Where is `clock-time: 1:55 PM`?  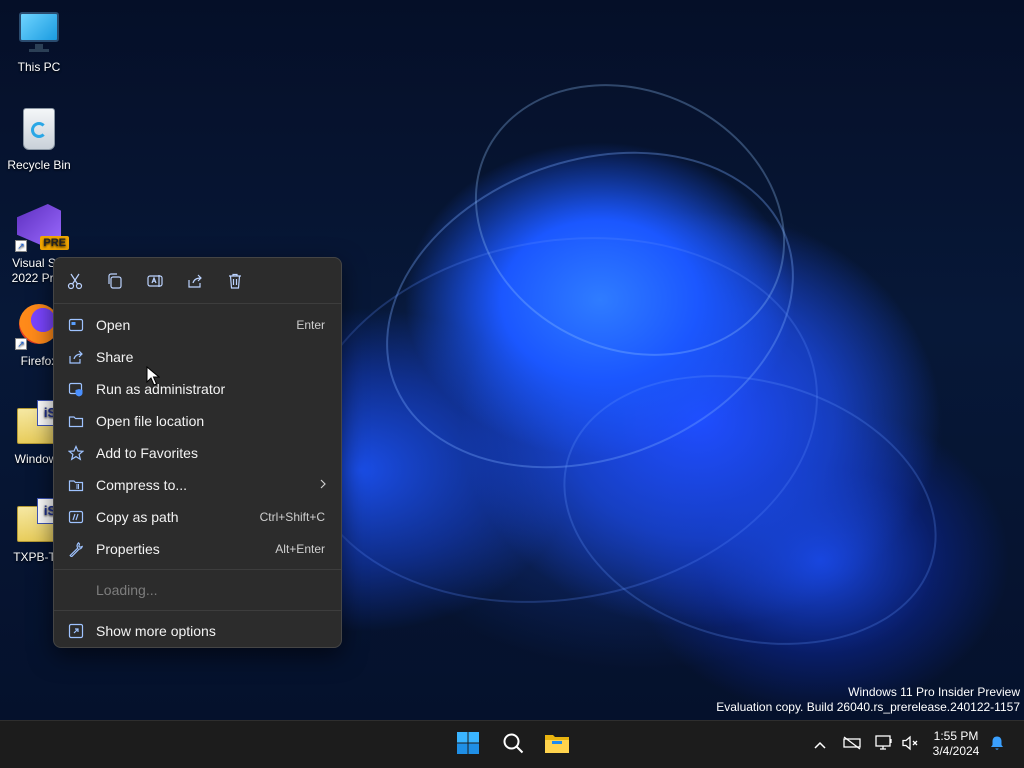 clock-time: 1:55 PM is located at coordinates (956, 736).